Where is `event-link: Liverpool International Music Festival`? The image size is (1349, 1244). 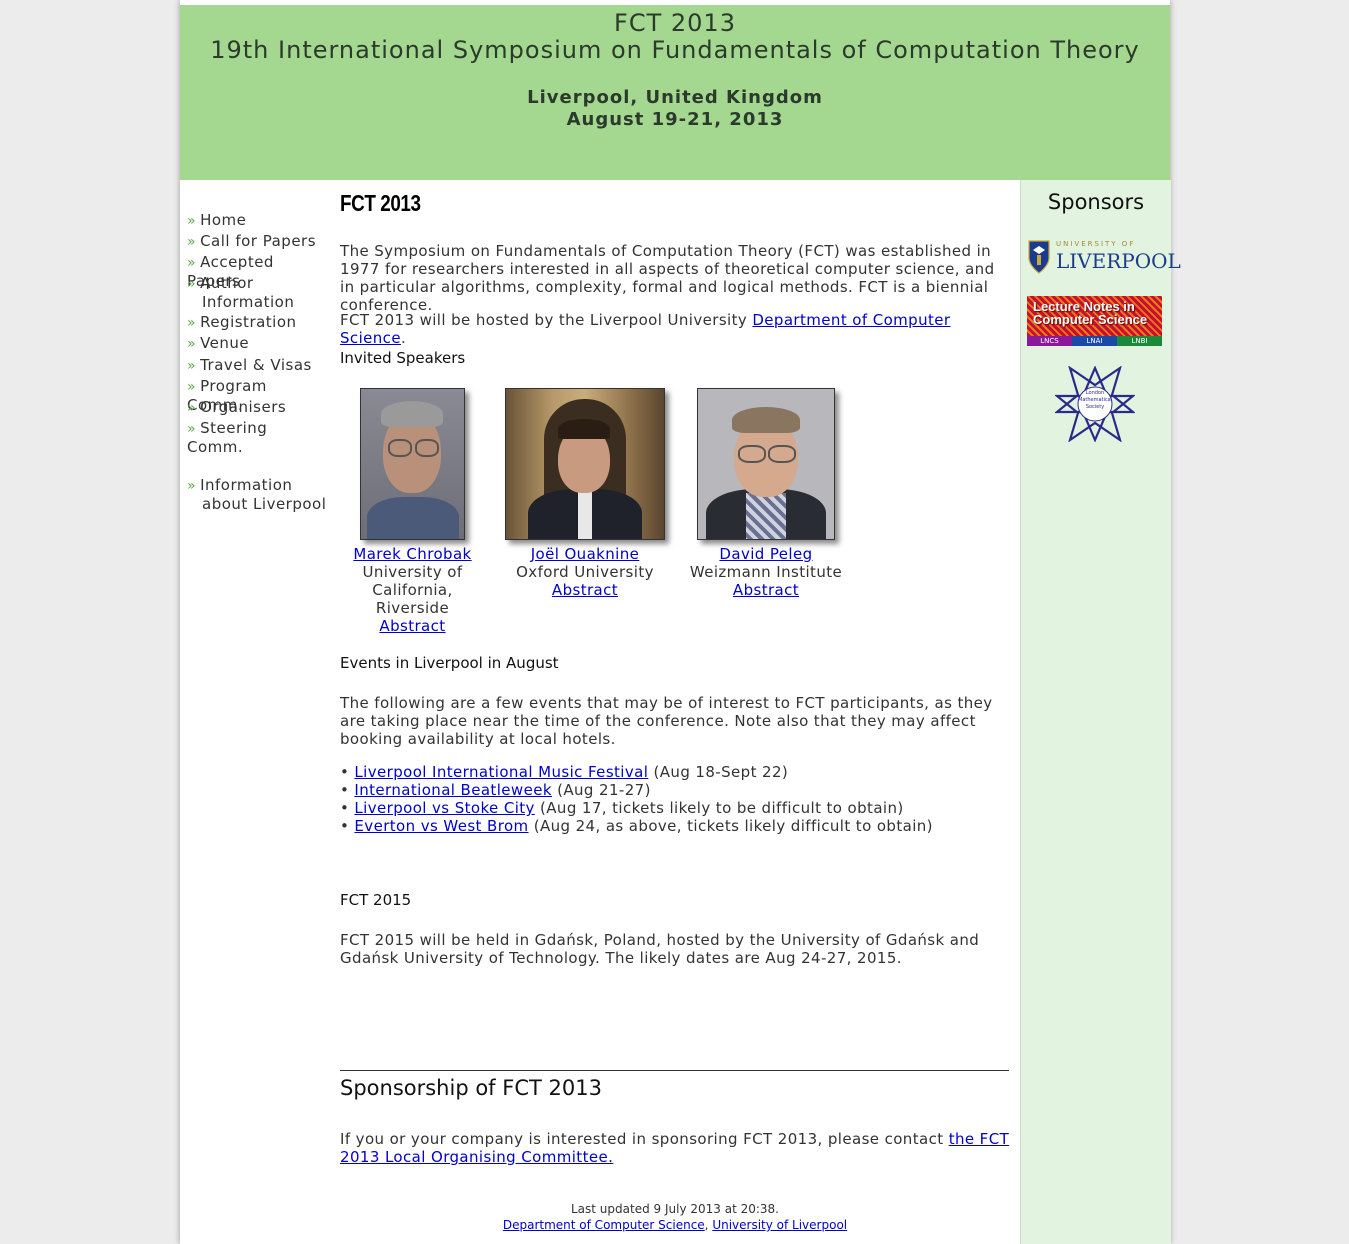
event-link: Liverpool International Music Festival is located at coordinates (501, 772).